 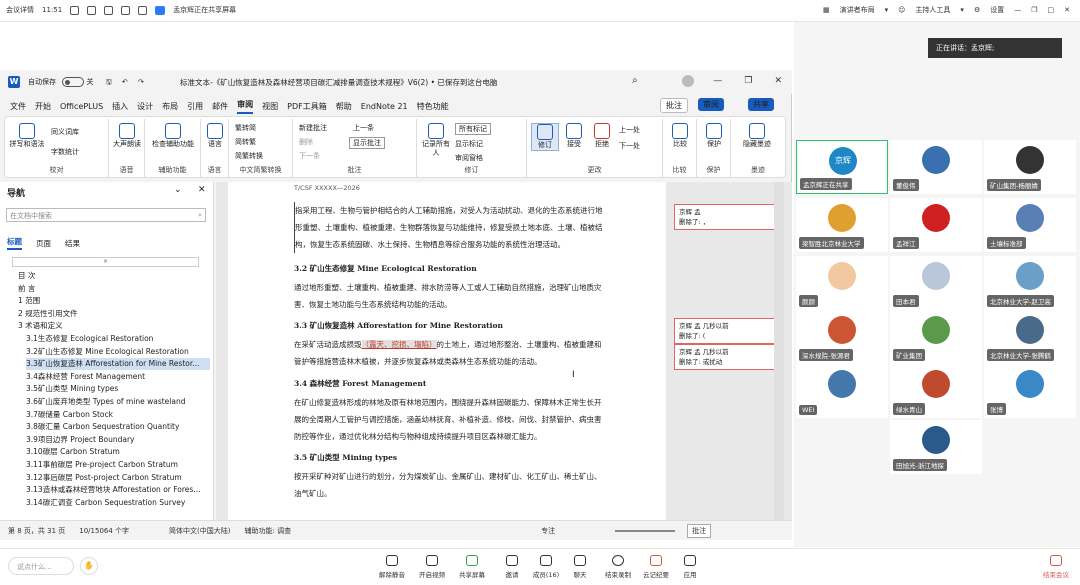 I want to click on grid-icon, so click(x=143, y=10).